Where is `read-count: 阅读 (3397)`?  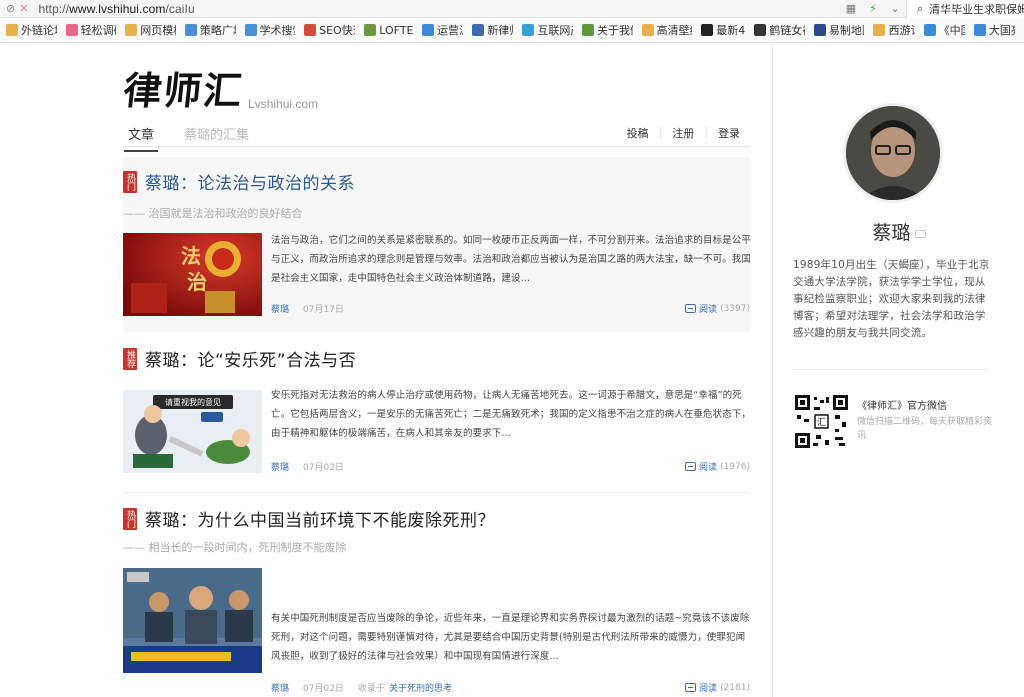
read-count: 阅读 (3397) is located at coordinates (717, 308).